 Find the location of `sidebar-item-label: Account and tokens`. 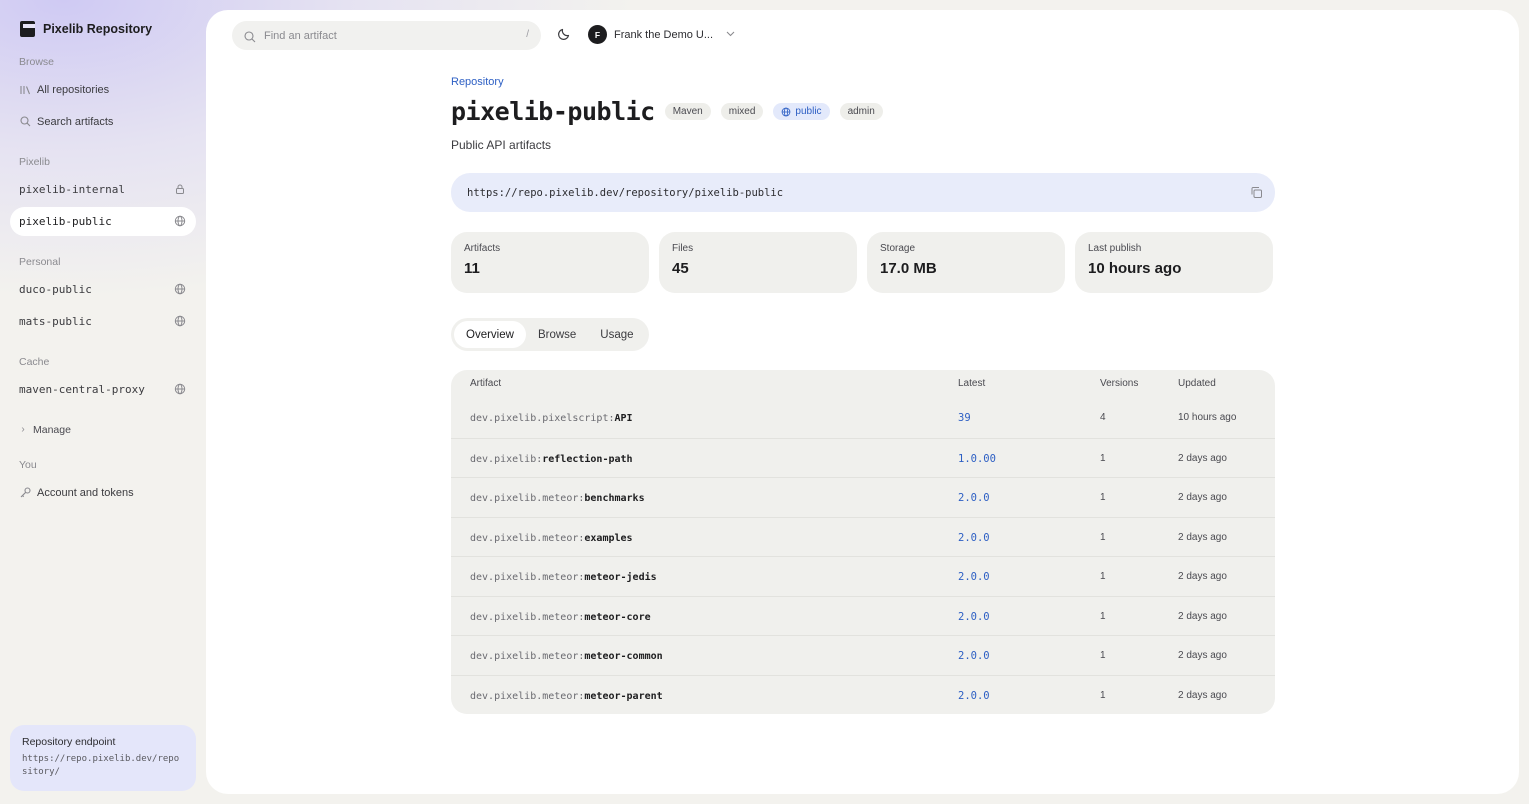

sidebar-item-label: Account and tokens is located at coordinates (85, 492).